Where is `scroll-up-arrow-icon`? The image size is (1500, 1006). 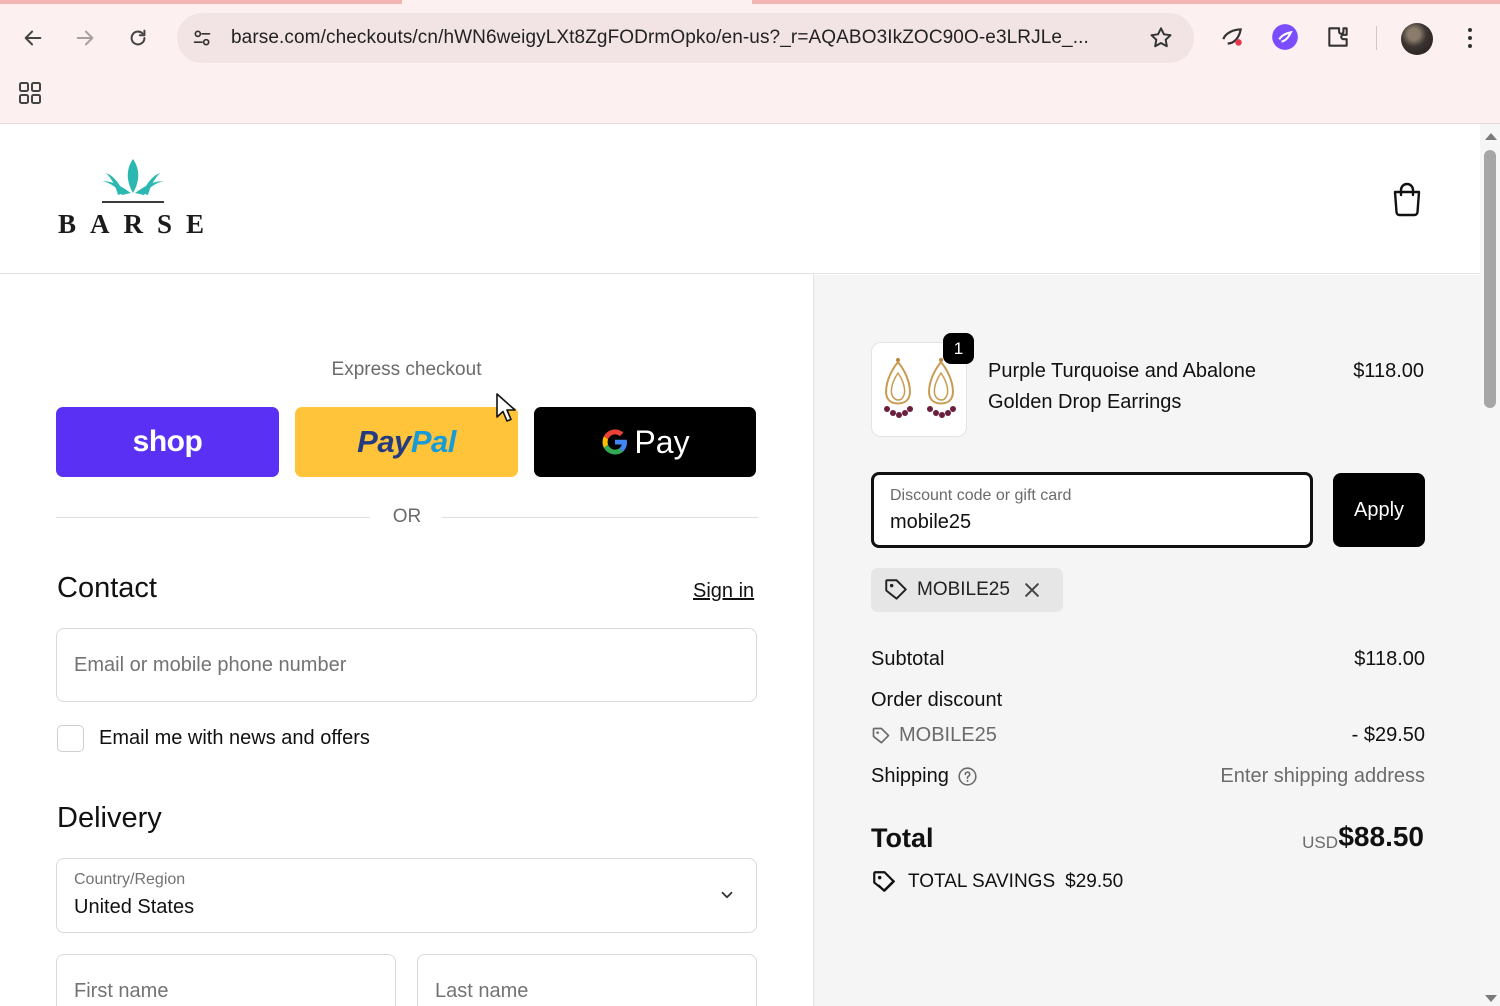
scroll-up-arrow-icon is located at coordinates (1491, 136).